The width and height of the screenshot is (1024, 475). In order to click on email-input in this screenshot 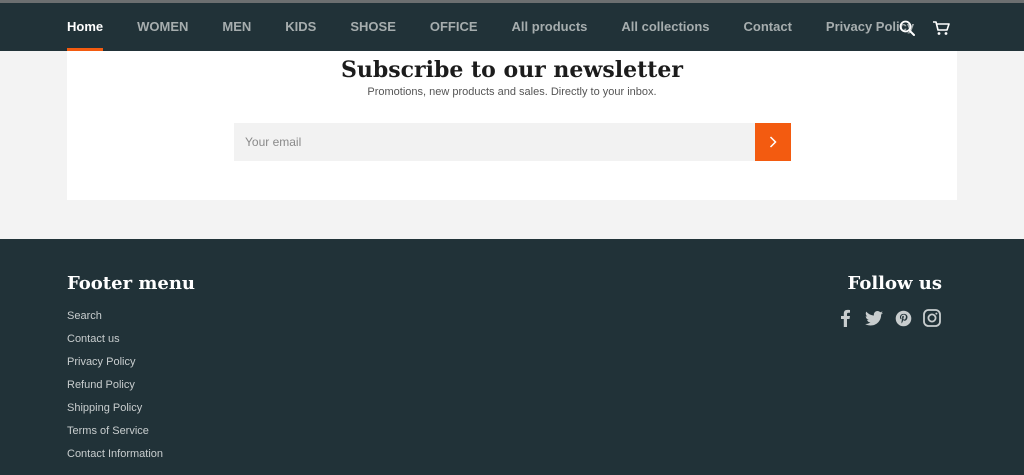, I will do `click(494, 142)`.